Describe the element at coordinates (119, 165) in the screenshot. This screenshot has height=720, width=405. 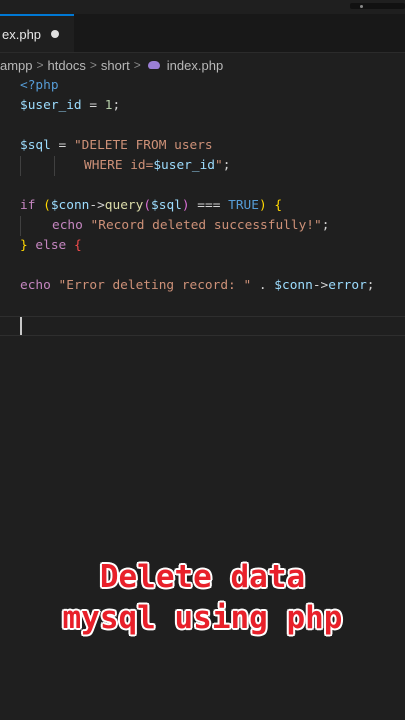
I see `string-literal: WHERE id=` at that location.